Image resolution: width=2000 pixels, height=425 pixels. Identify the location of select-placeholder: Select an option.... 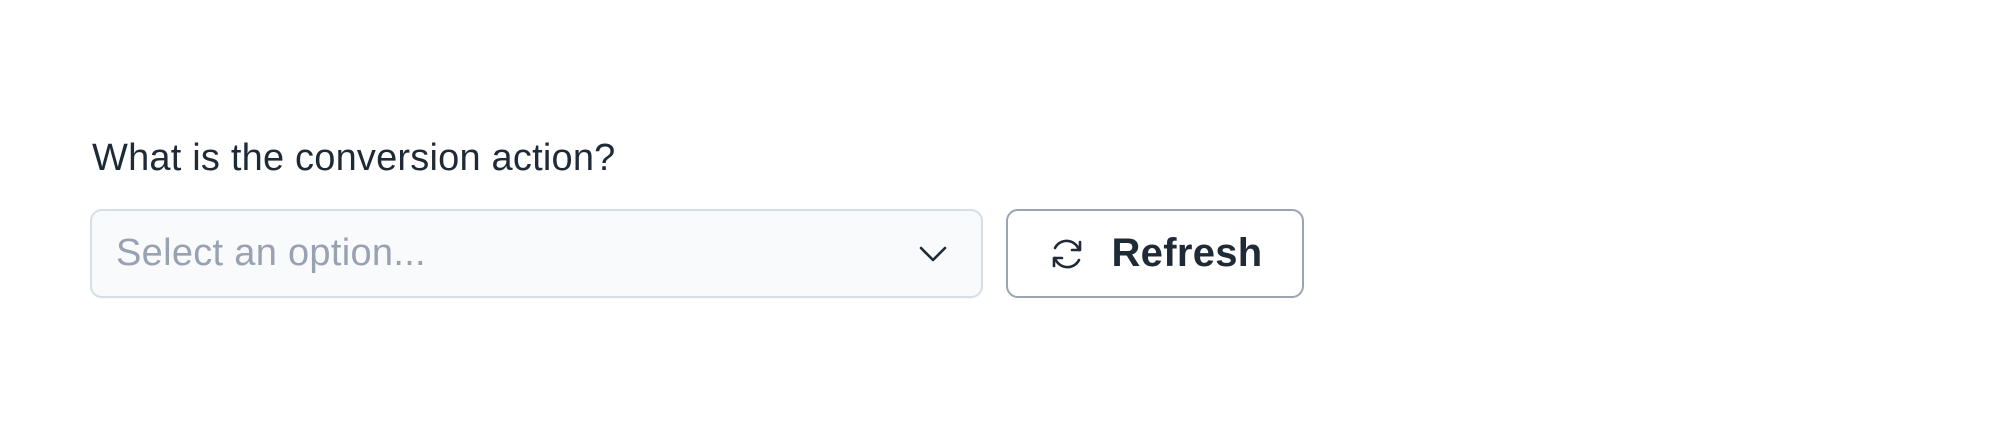
(271, 253).